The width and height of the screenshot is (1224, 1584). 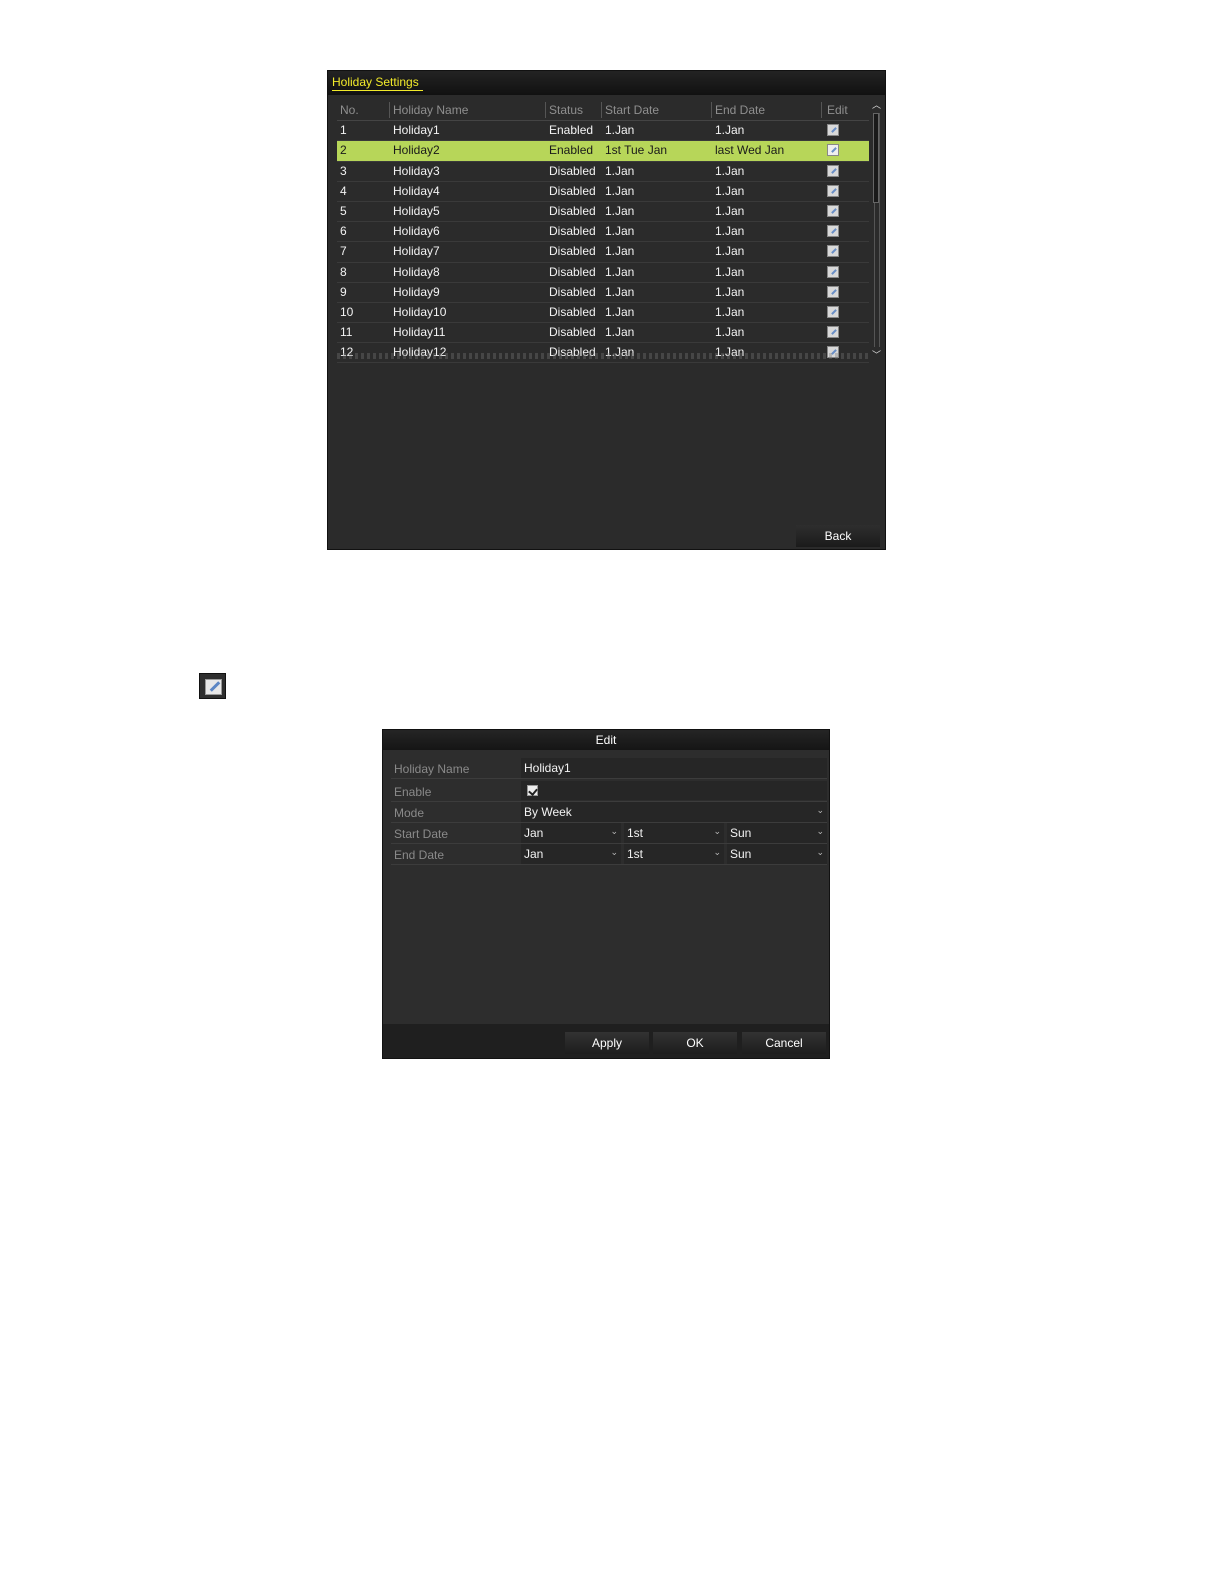 I want to click on table-row: 10 Holiday10 Disabled 1.Jan 1.Jan, so click(x=603, y=313).